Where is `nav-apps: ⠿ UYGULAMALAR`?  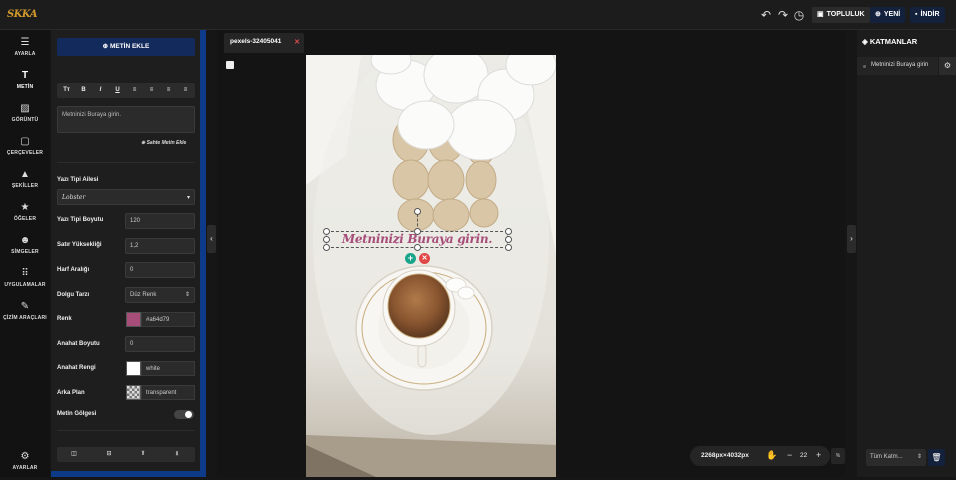 nav-apps: ⠿ UYGULAMALAR is located at coordinates (25, 280).